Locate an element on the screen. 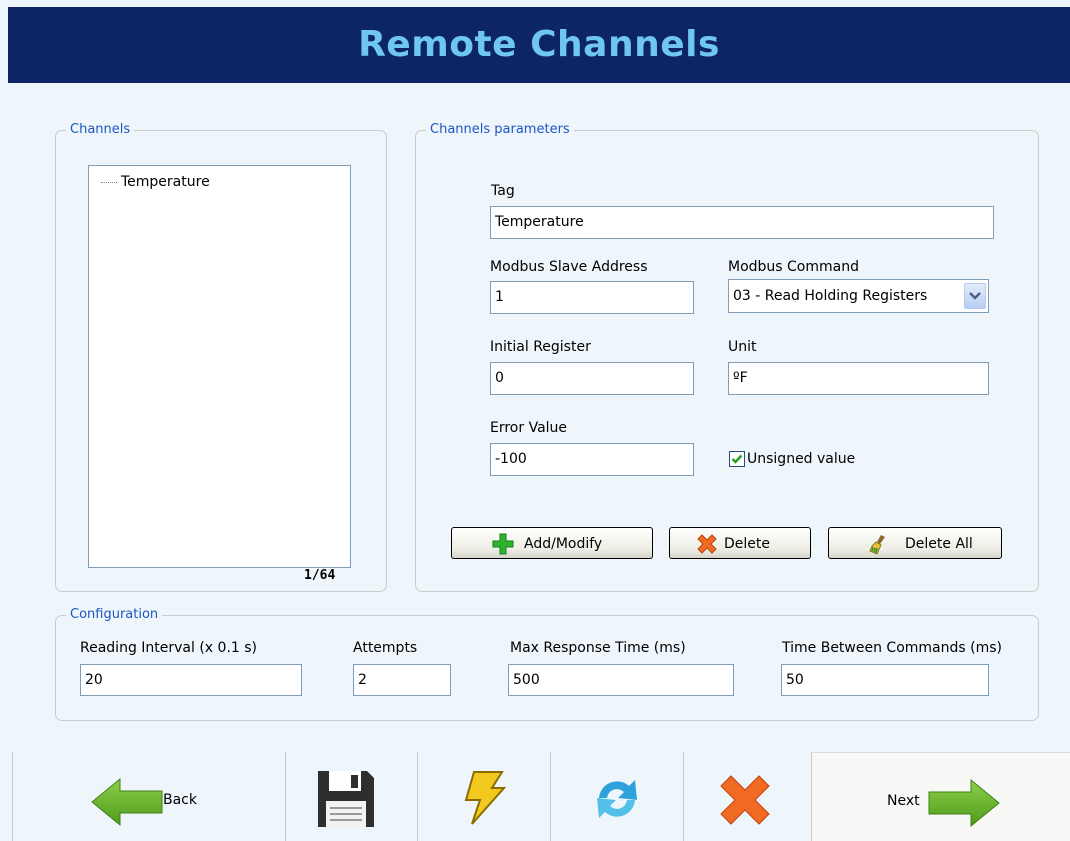 This screenshot has width=1070, height=841. plus-icon is located at coordinates (503, 544).